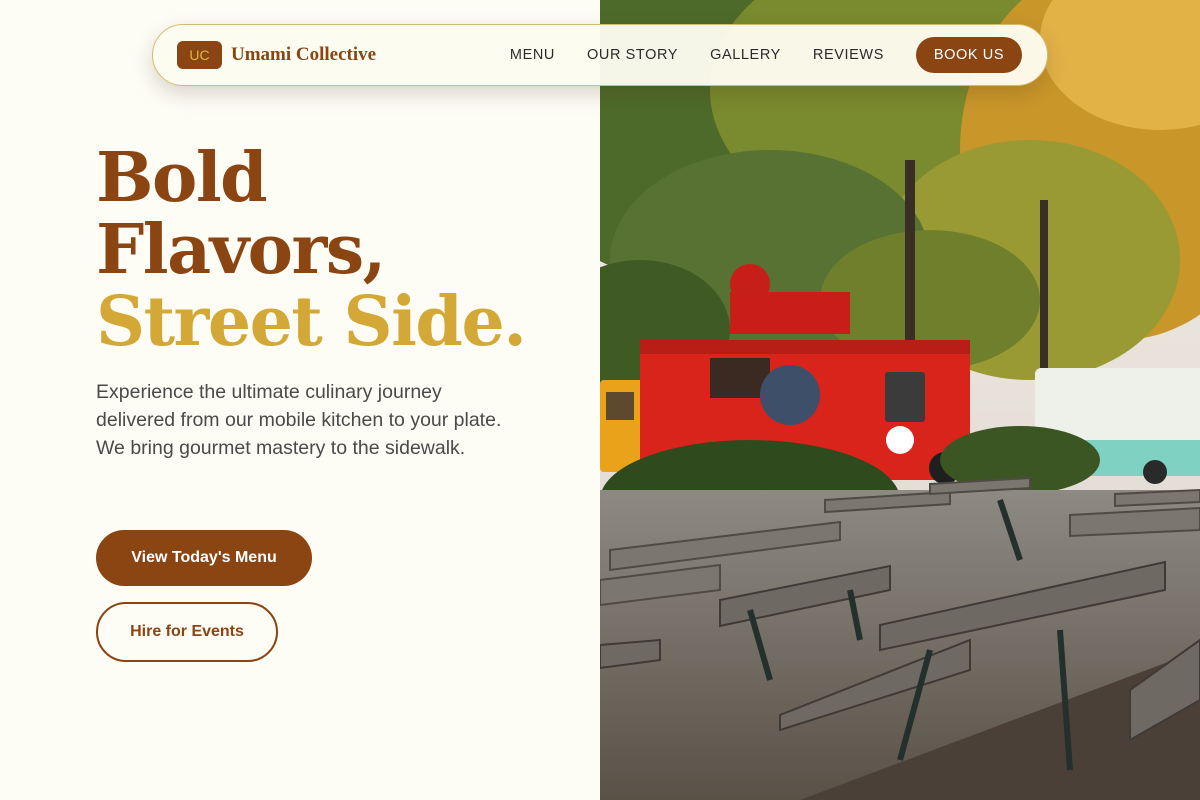  Describe the element at coordinates (969, 55) in the screenshot. I see `book-us-button: BOOK US` at that location.